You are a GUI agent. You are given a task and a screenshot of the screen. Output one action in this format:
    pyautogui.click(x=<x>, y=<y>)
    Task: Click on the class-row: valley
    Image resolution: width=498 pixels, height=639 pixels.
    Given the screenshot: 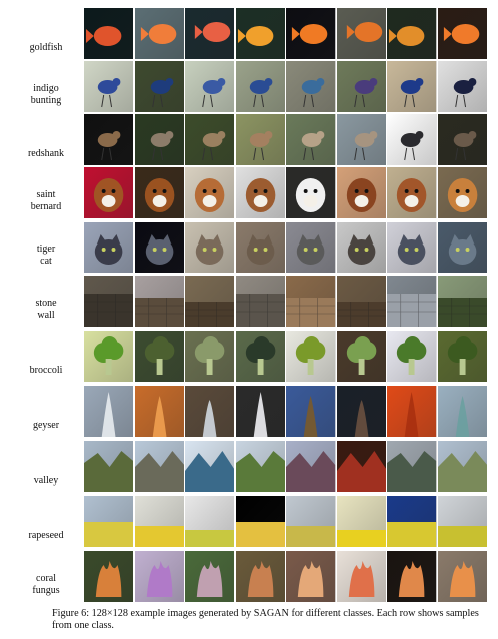 What is the action you would take?
    pyautogui.click(x=249, y=466)
    